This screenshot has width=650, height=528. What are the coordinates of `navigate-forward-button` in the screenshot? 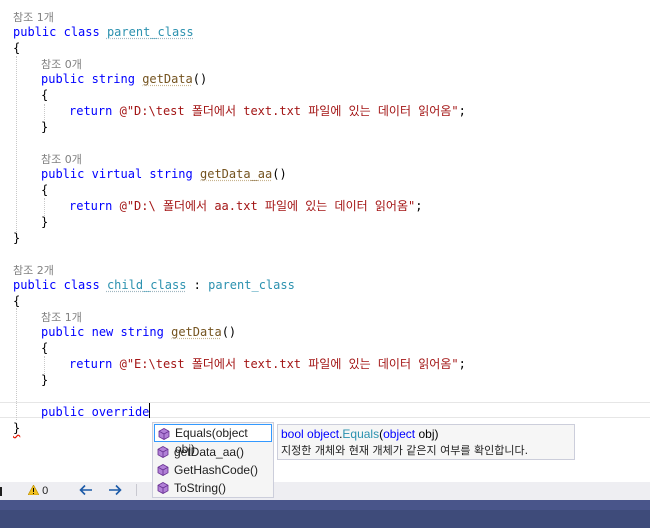 It's located at (115, 491).